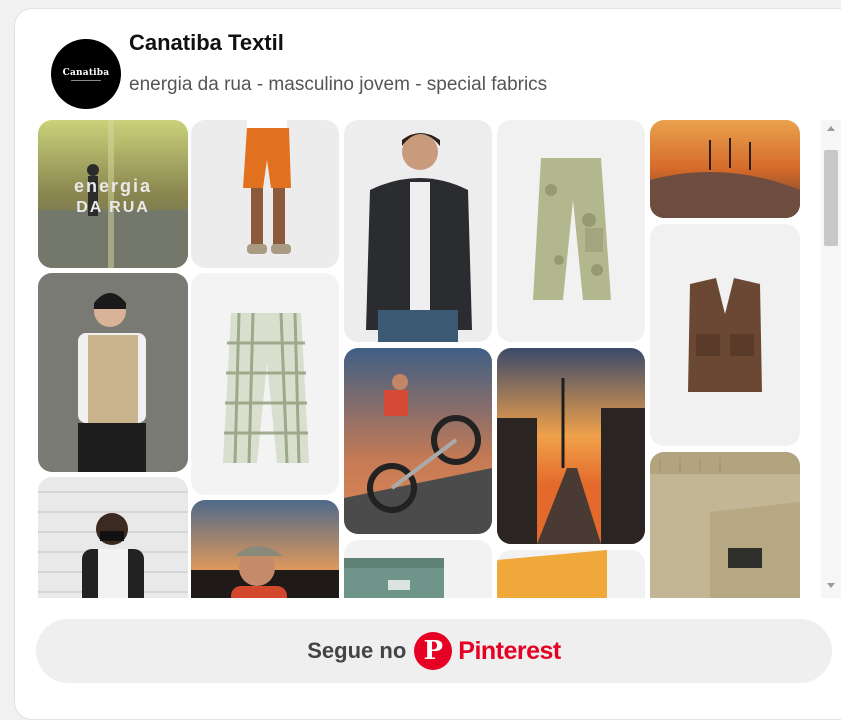 This screenshot has width=841, height=720. I want to click on pin-energia-da-rua: energia DA RUA, so click(113, 194).